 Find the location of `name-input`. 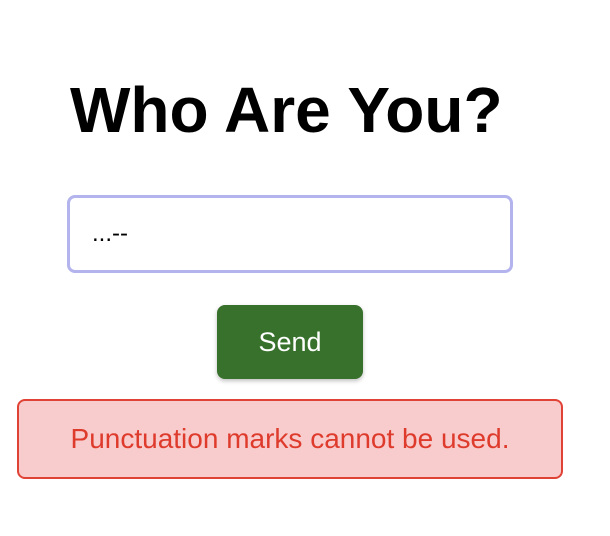

name-input is located at coordinates (290, 234).